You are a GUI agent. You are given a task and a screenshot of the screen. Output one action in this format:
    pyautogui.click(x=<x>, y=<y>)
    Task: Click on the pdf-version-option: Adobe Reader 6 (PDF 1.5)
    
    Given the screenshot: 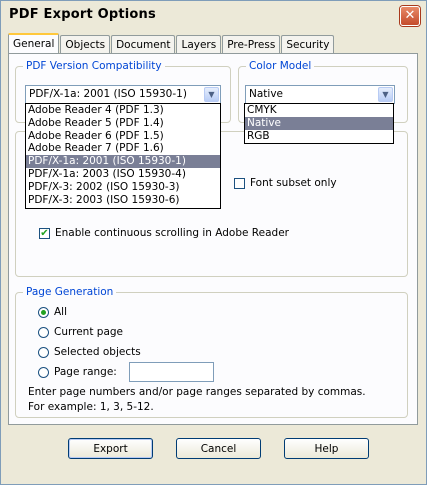 What is the action you would take?
    pyautogui.click(x=123, y=136)
    